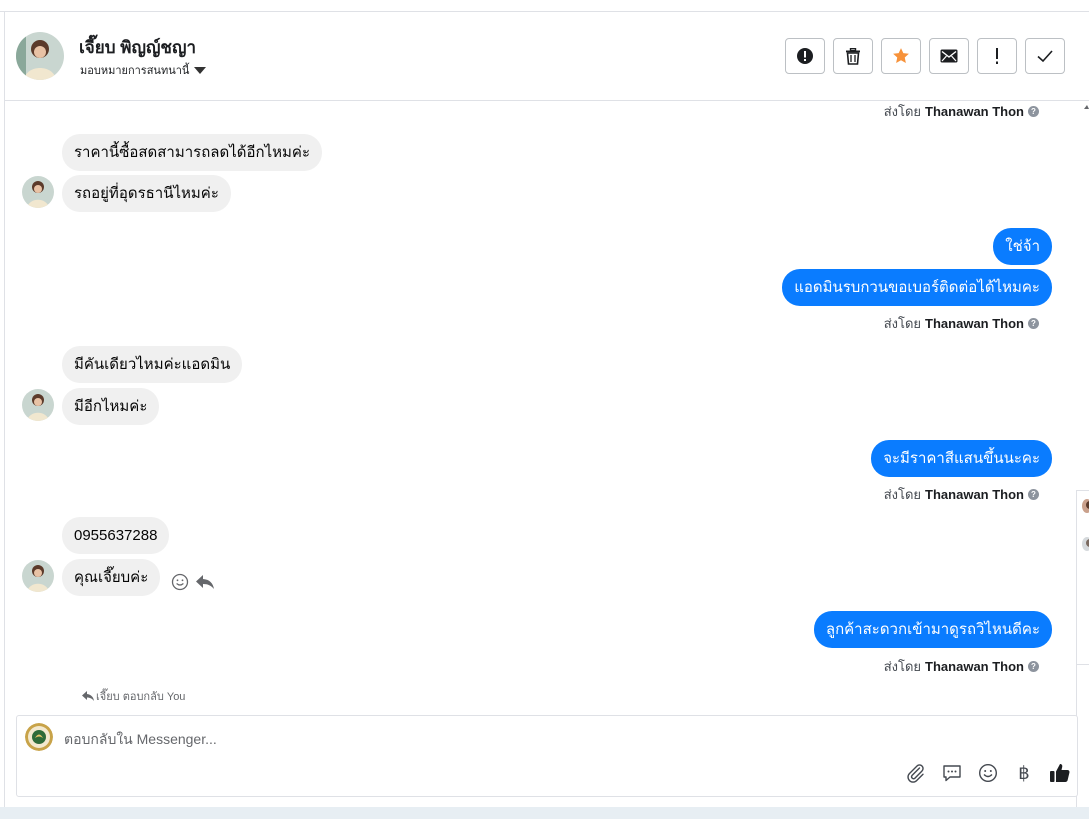 The image size is (1089, 819). I want to click on contact-avatar, so click(40, 56).